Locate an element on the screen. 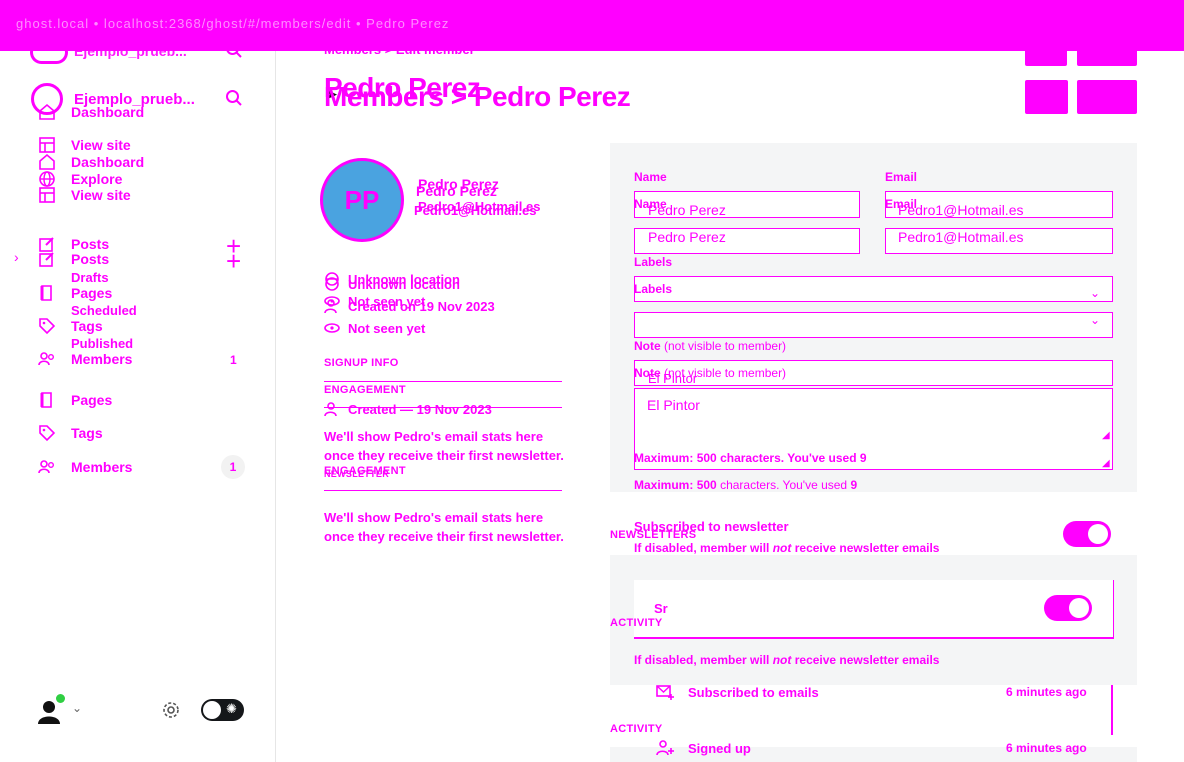  labels-label-ghost: Labels is located at coordinates (653, 262).